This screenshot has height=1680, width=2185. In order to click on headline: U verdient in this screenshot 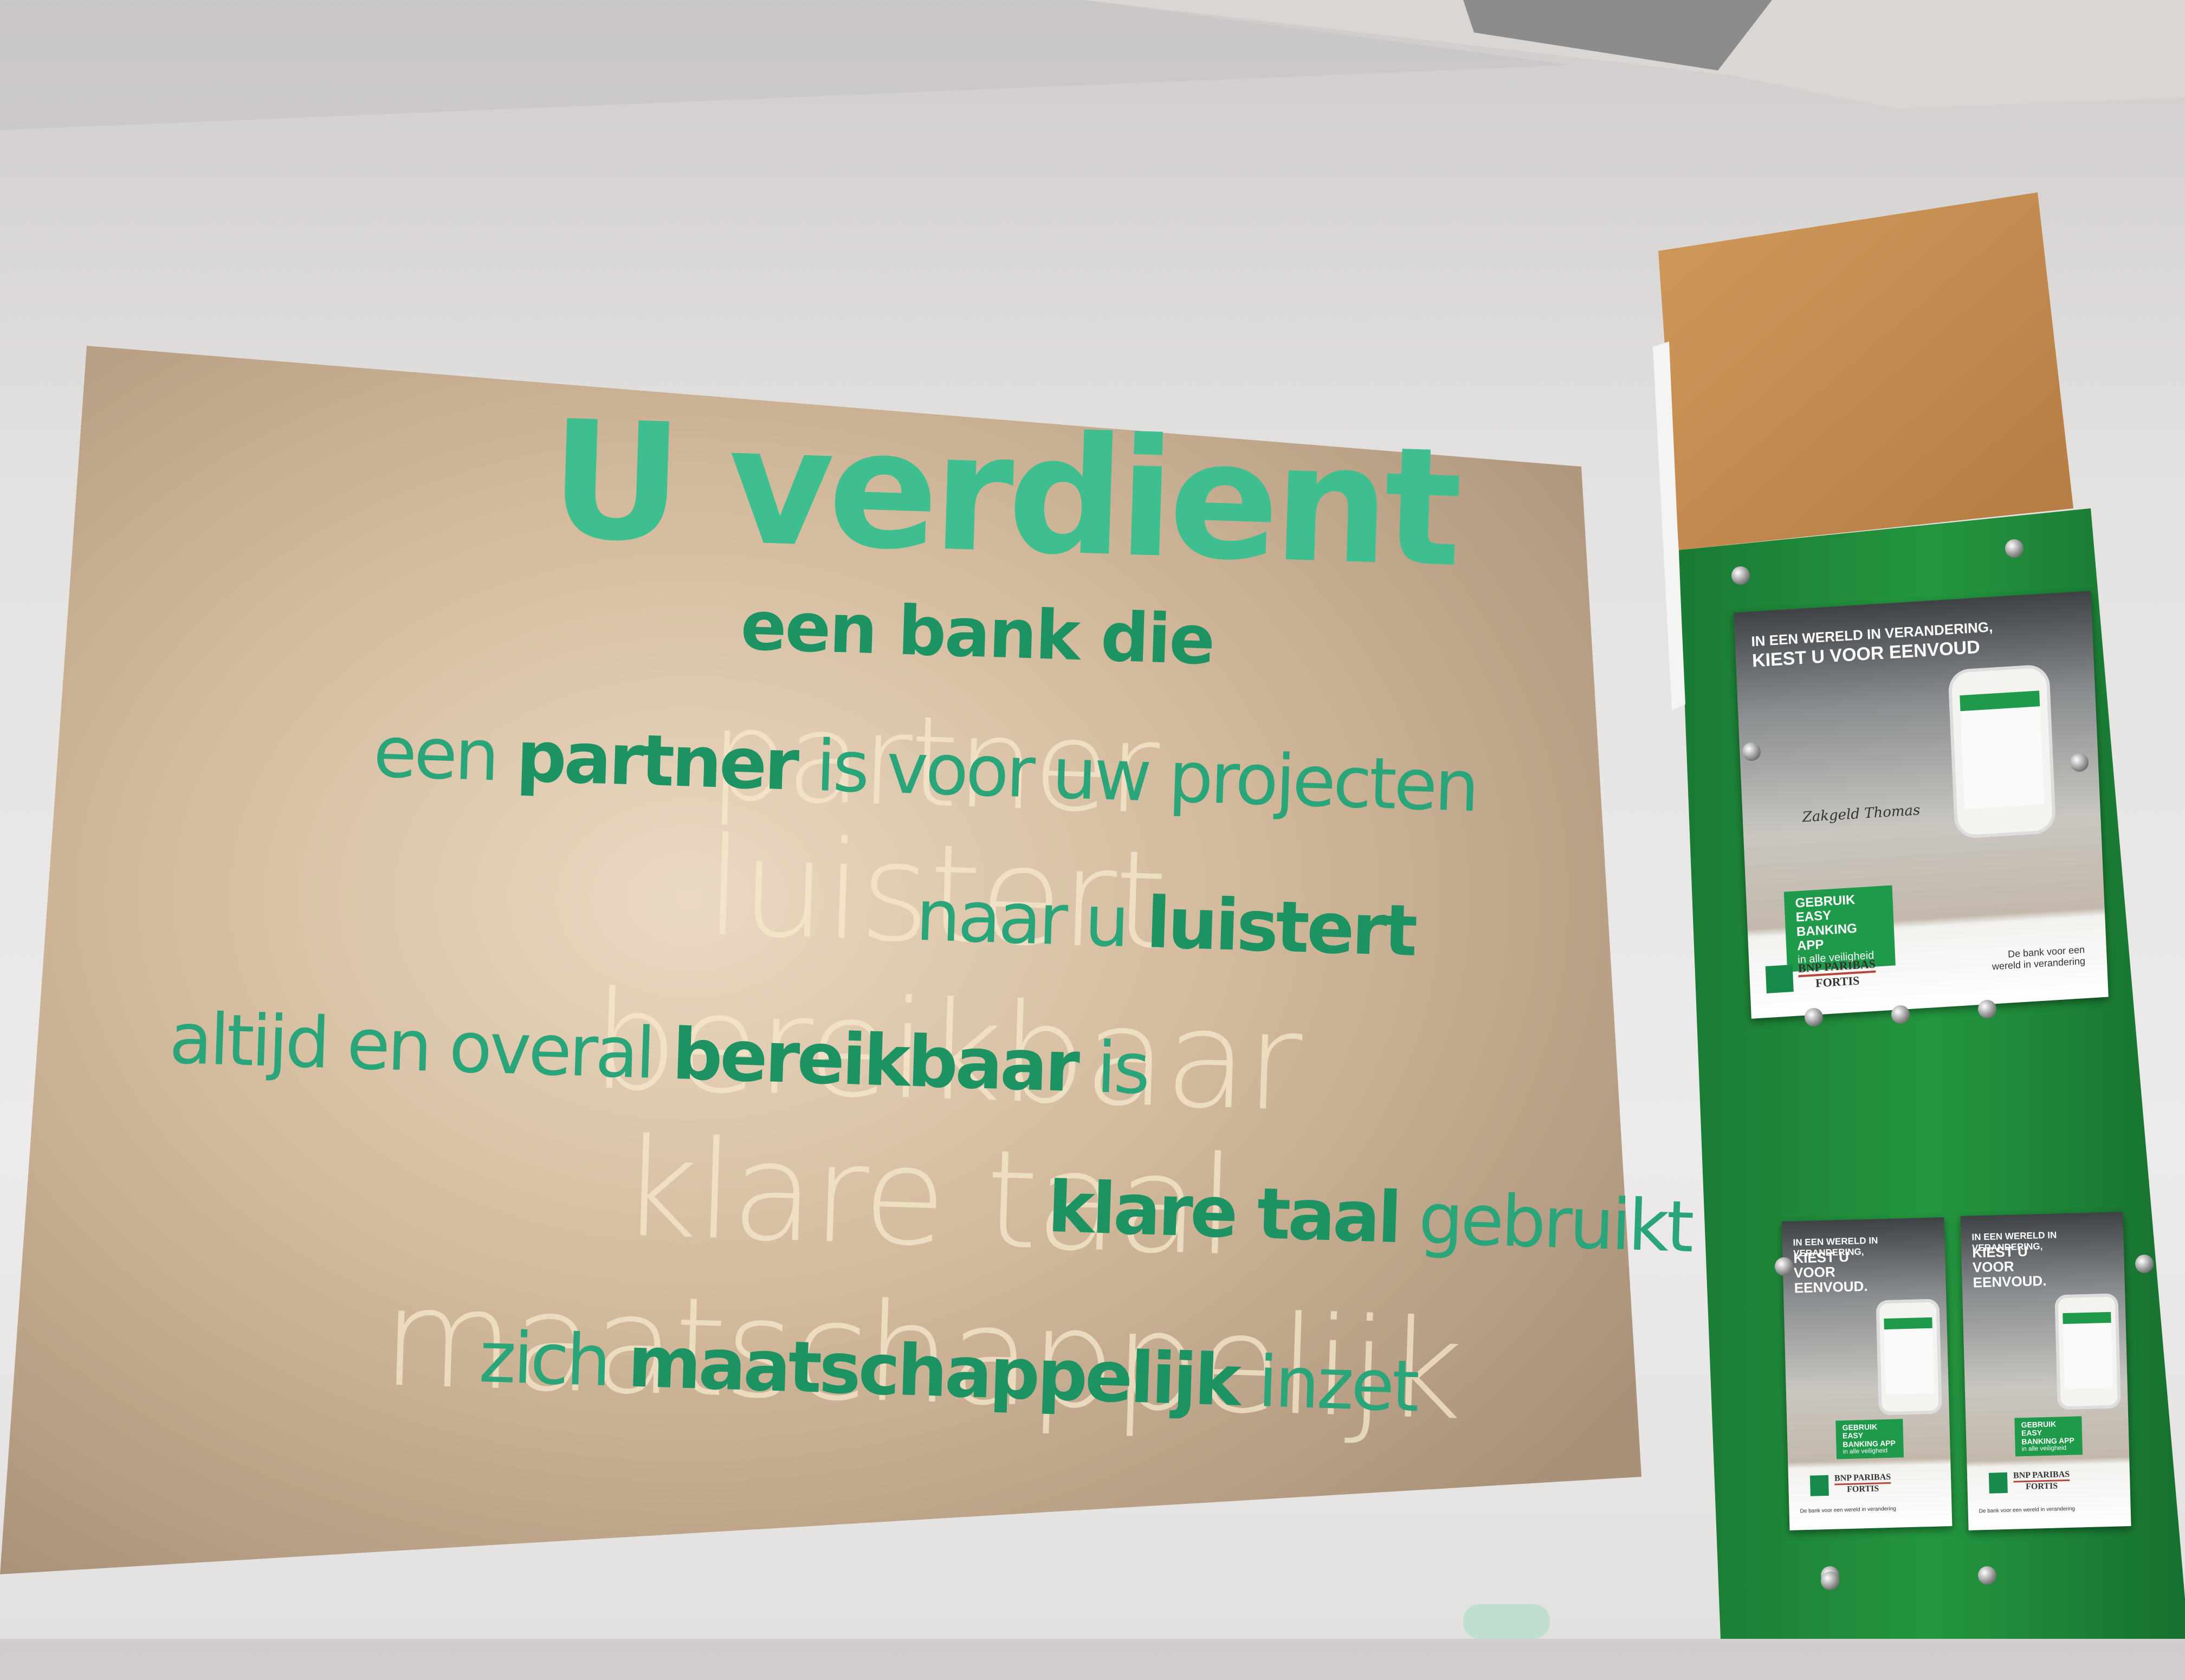, I will do `click(1003, 494)`.